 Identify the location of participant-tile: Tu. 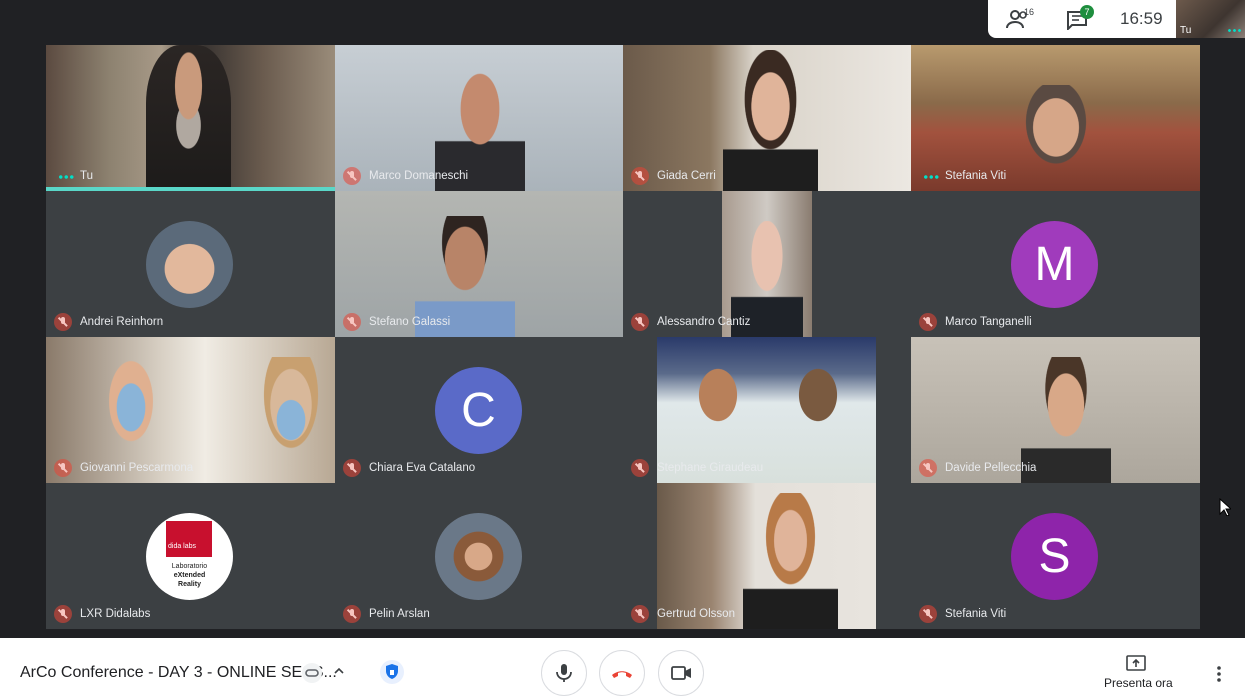
(190, 118).